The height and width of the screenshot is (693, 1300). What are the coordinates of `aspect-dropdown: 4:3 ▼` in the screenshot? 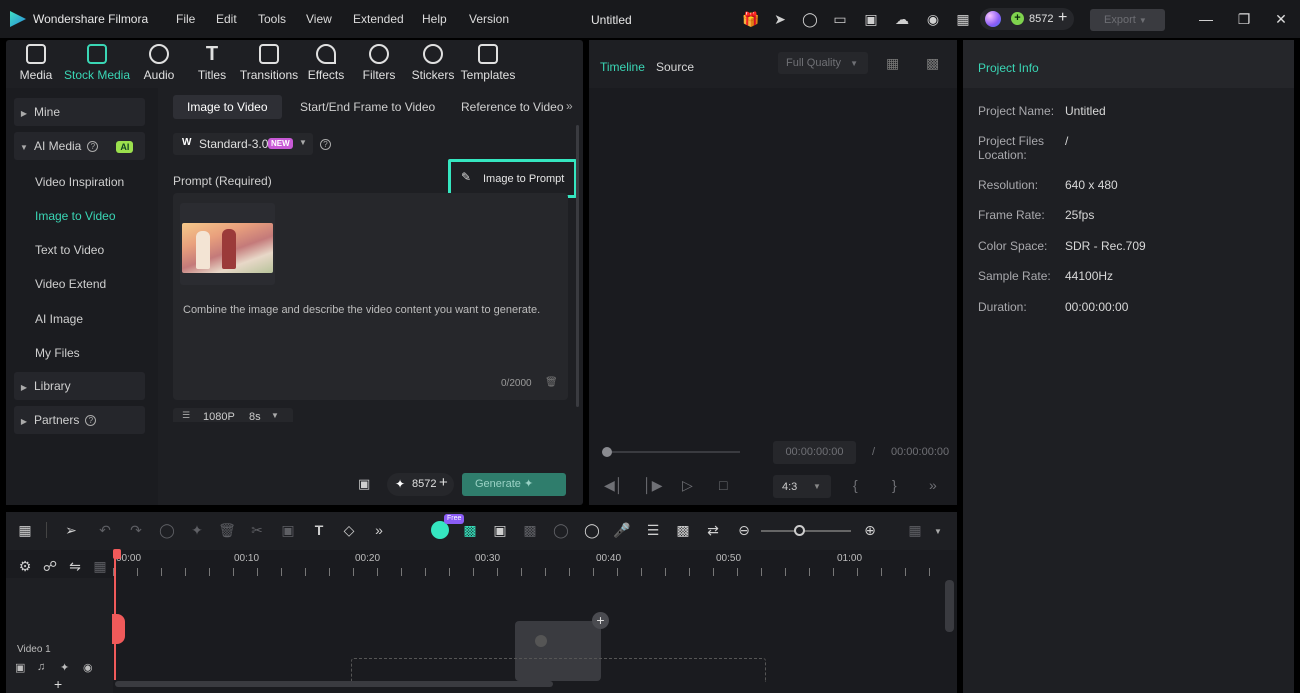 It's located at (802, 486).